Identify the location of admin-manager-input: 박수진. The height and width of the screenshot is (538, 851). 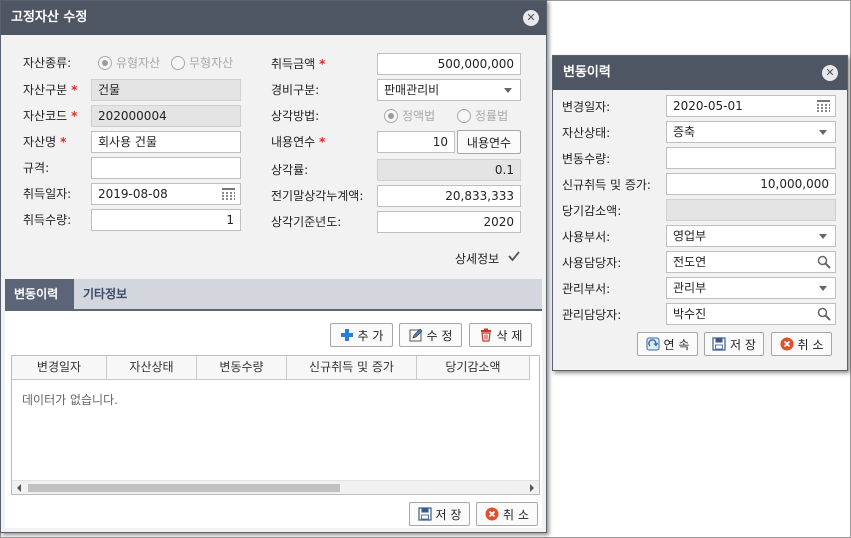
(751, 314).